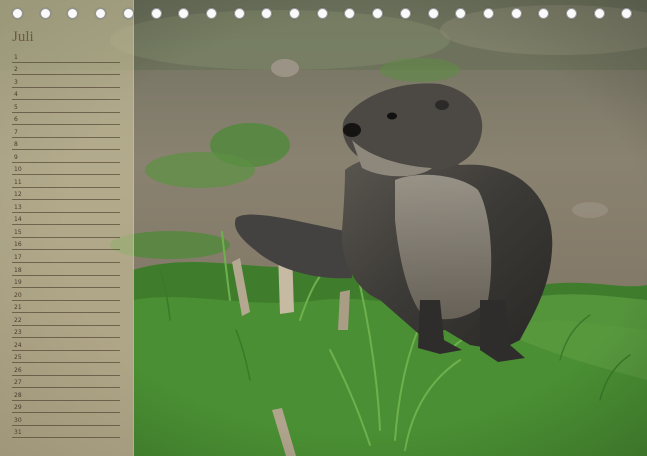 This screenshot has width=647, height=456. What do you see at coordinates (66, 407) in the screenshot?
I see `day-line: 29` at bounding box center [66, 407].